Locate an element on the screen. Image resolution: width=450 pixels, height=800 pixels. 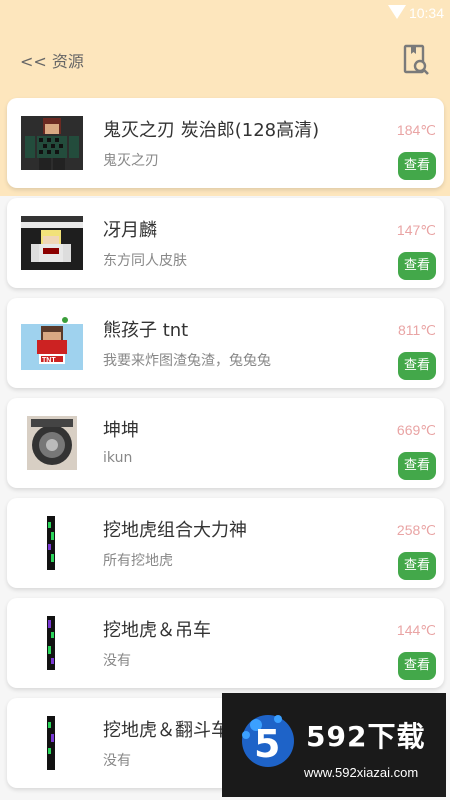
resource-title: 鬼灭之刃 炭治郎(128高清) is located at coordinates (211, 130).